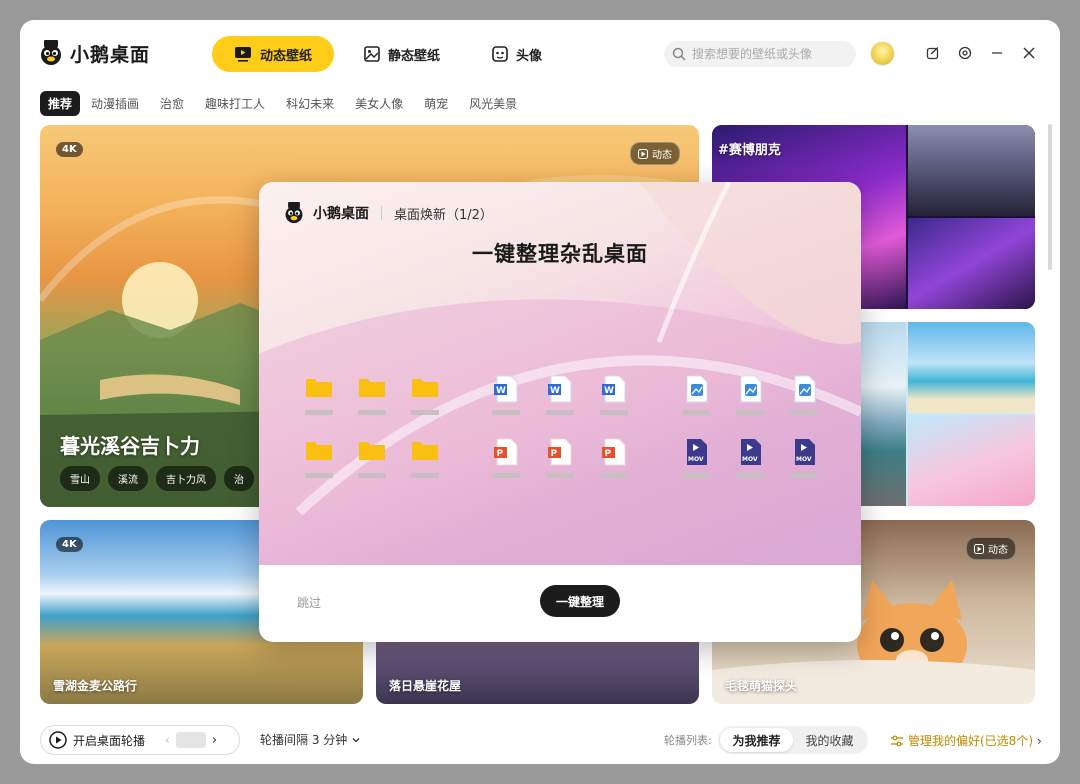 The width and height of the screenshot is (1080, 784). What do you see at coordinates (414, 56) in the screenshot?
I see `tab-label: 静态壁纸` at bounding box center [414, 56].